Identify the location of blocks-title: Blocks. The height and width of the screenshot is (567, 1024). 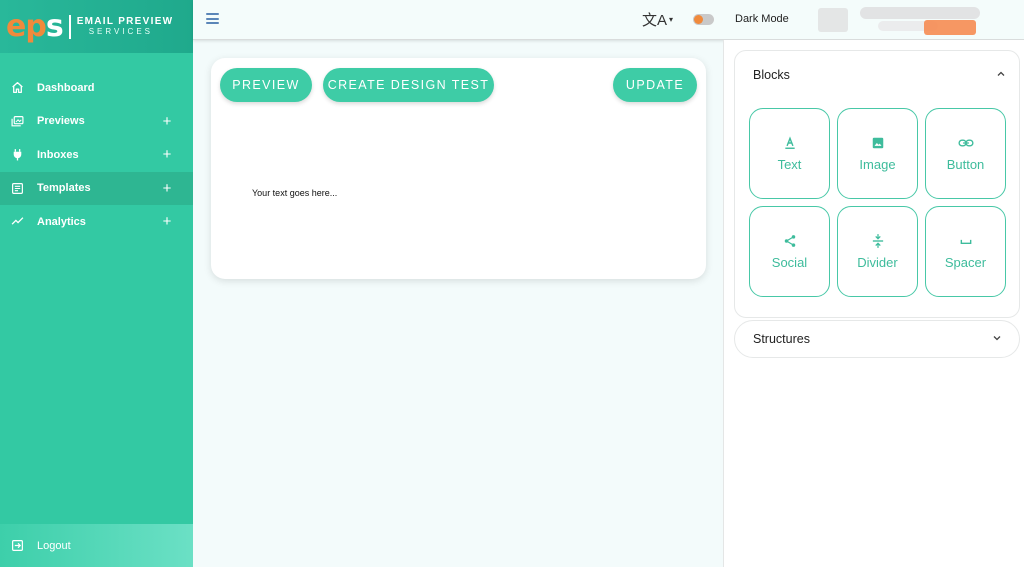
(771, 75).